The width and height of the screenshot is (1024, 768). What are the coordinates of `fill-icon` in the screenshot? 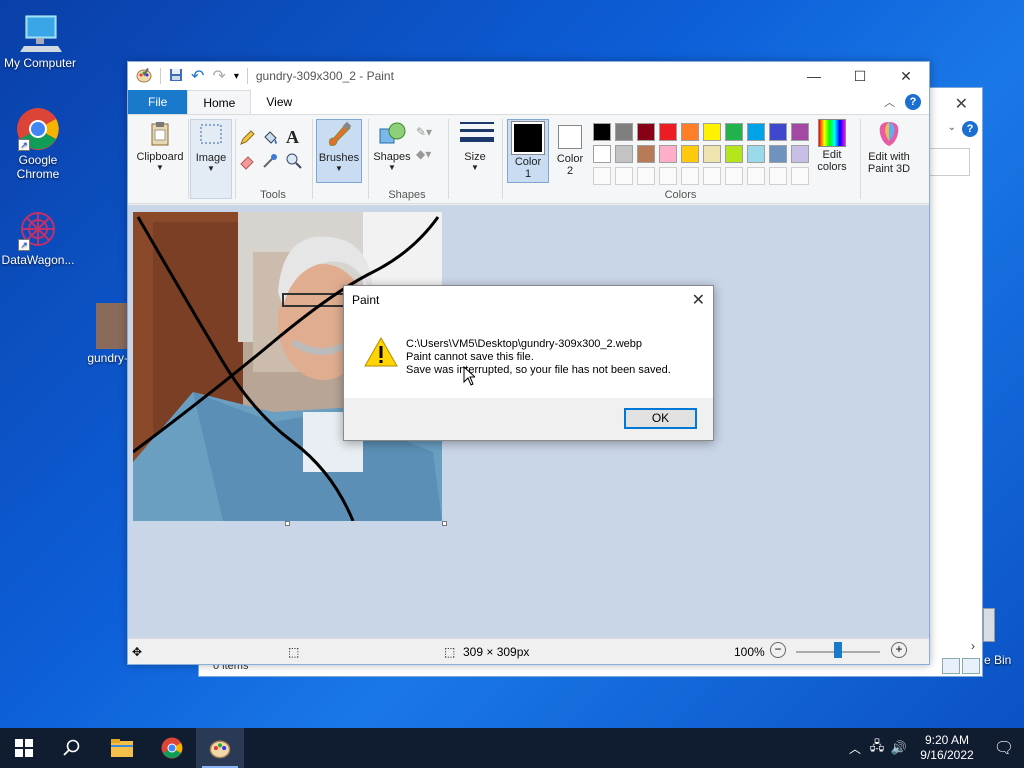 It's located at (270, 139).